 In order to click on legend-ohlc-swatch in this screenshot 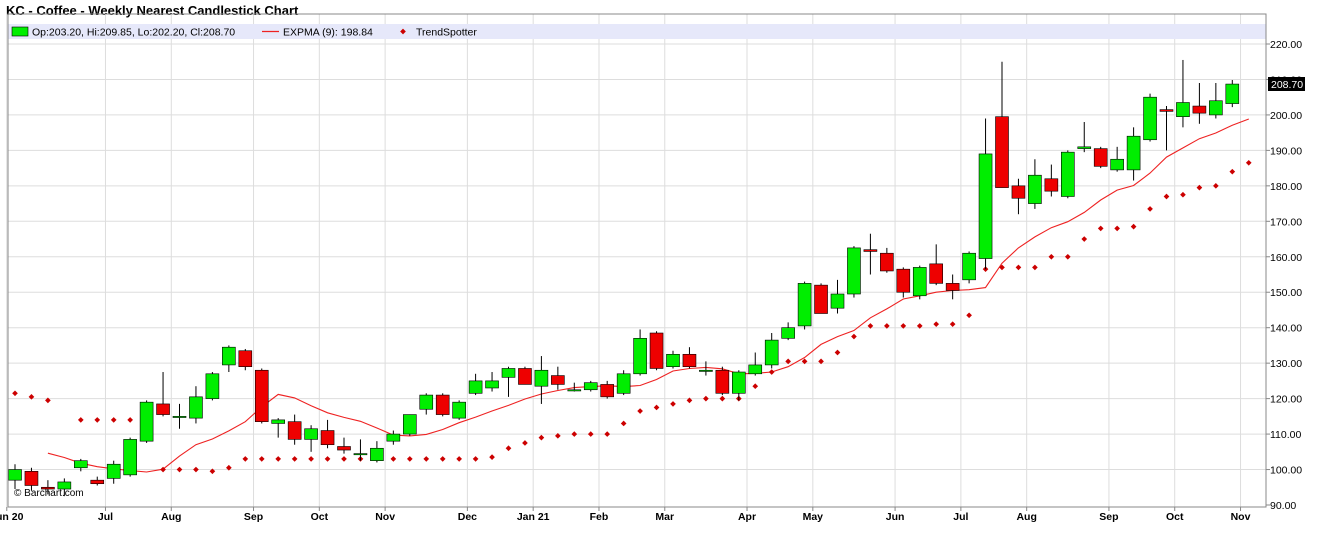, I will do `click(20, 31)`.